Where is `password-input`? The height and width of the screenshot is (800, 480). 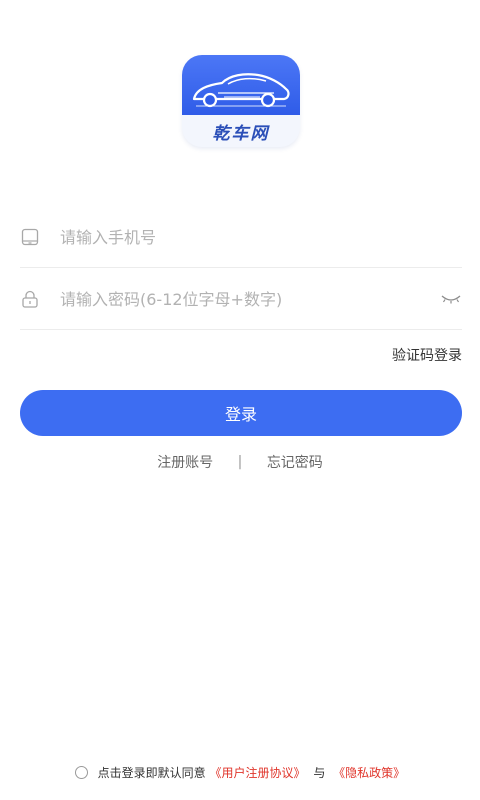 password-input is located at coordinates (240, 299).